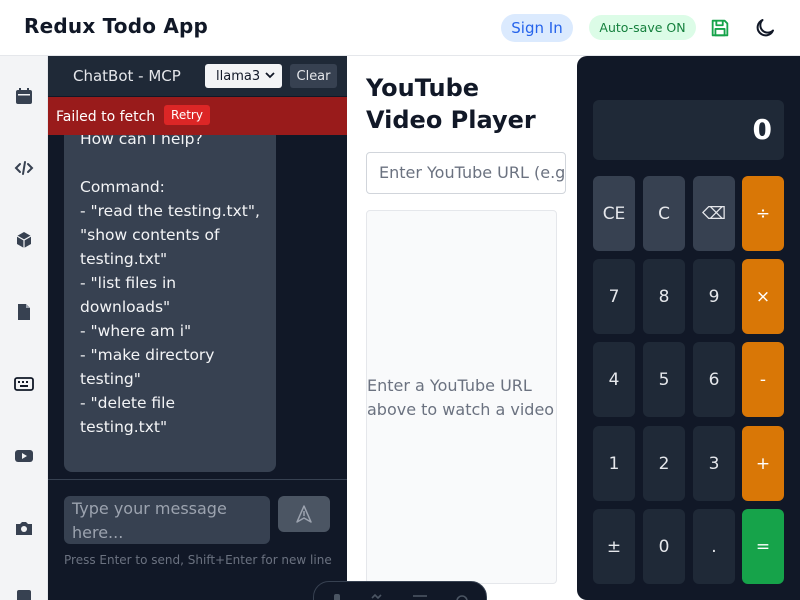 This screenshot has height=600, width=800. Describe the element at coordinates (664, 463) in the screenshot. I see `key-2: 2` at that location.